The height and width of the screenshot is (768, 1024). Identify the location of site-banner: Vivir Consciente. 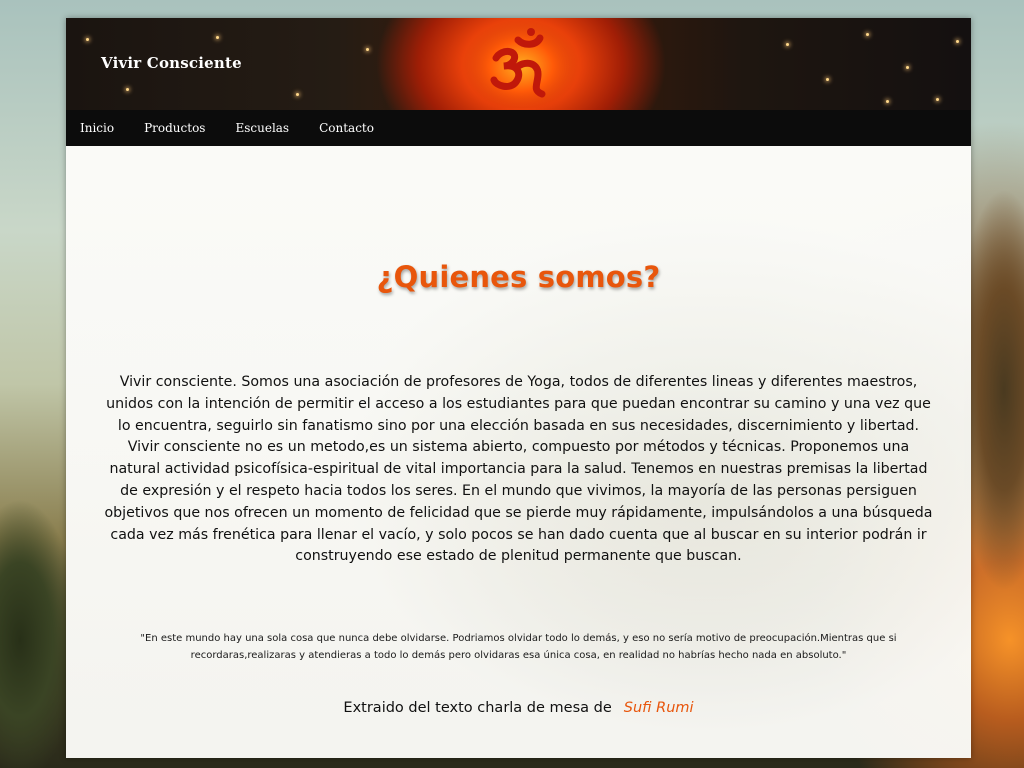
(518, 64).